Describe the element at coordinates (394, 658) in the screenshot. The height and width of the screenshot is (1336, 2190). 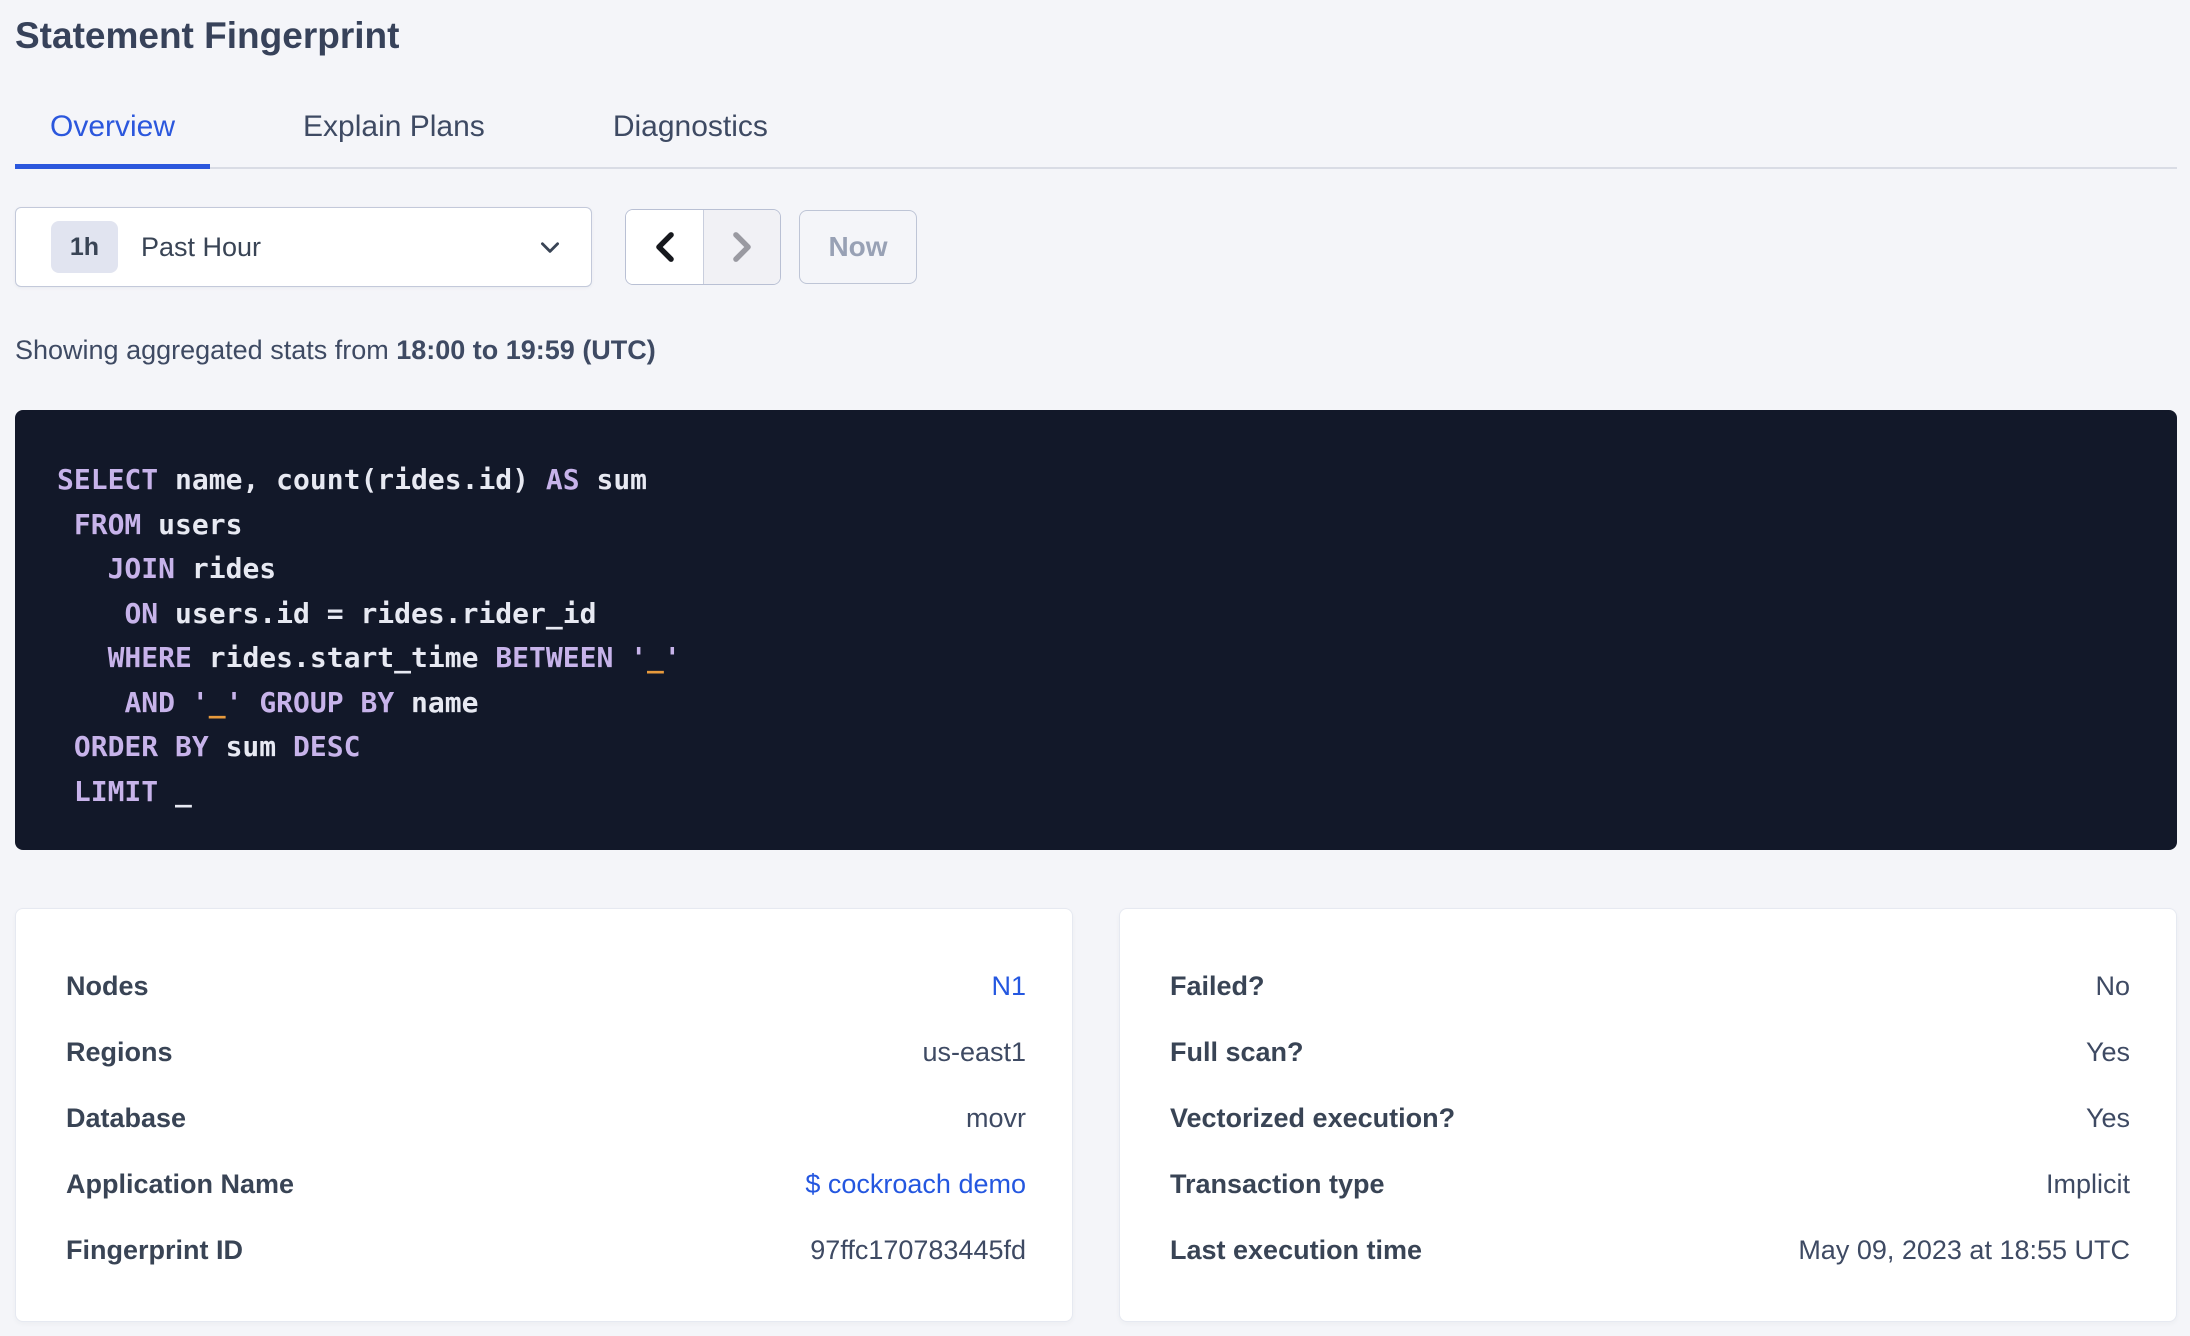
I see `sql-line: WHERE rides.start_time BETWEEN '_'` at that location.